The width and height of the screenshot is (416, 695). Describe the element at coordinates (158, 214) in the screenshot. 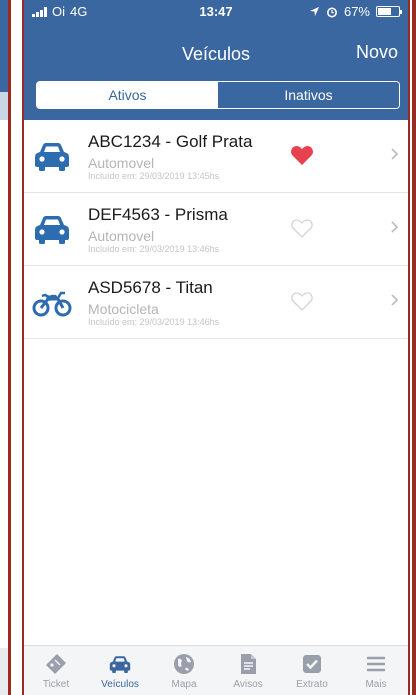

I see `vehicle-title: DEF4563 - Prisma` at that location.